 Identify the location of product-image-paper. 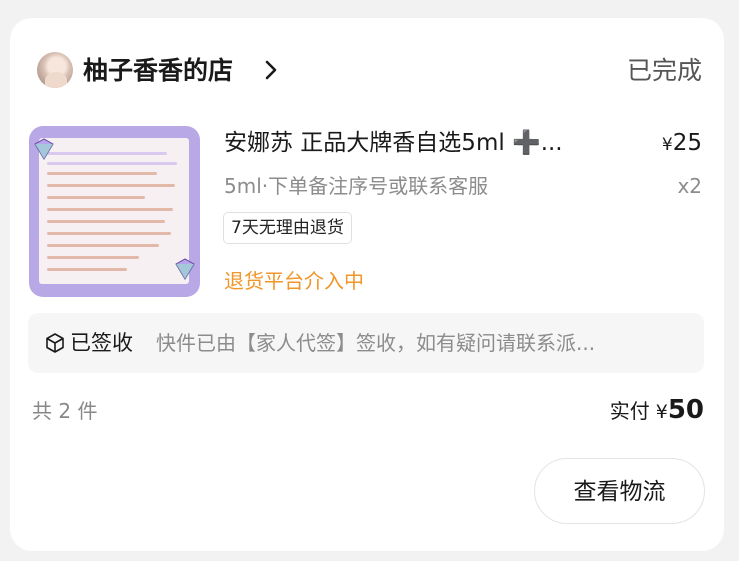
(114, 211).